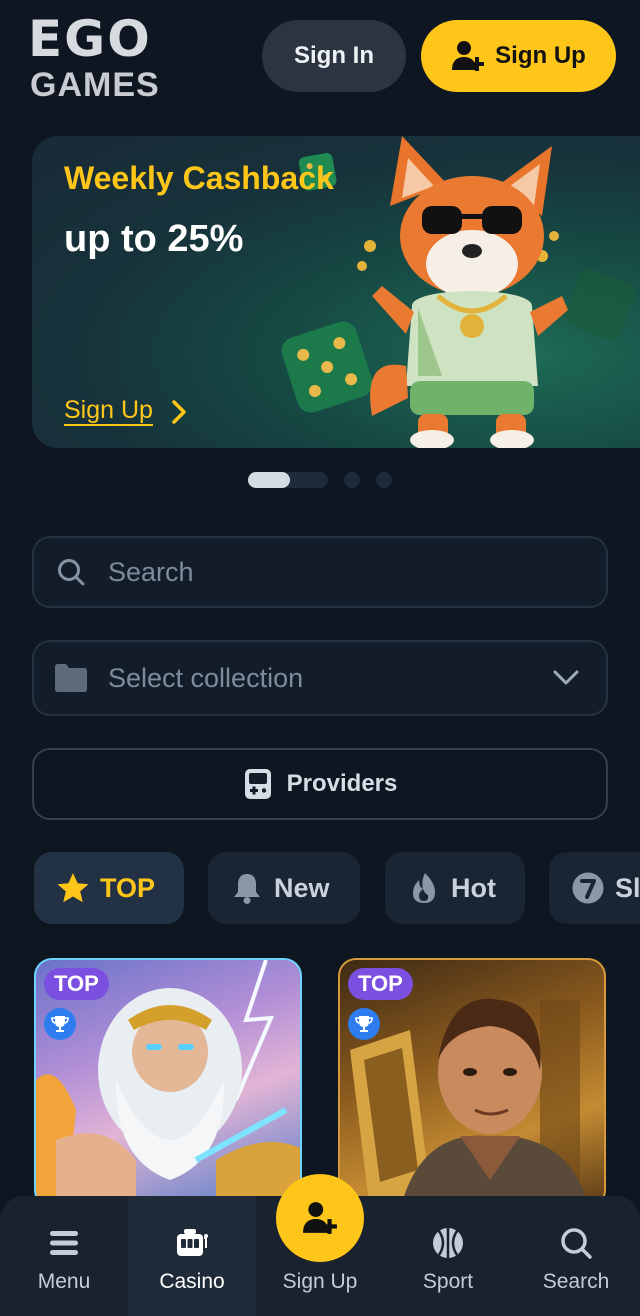 The image size is (640, 1316). Describe the element at coordinates (320, 1281) in the screenshot. I see `nav-sign-up-label: Sign Up` at that location.